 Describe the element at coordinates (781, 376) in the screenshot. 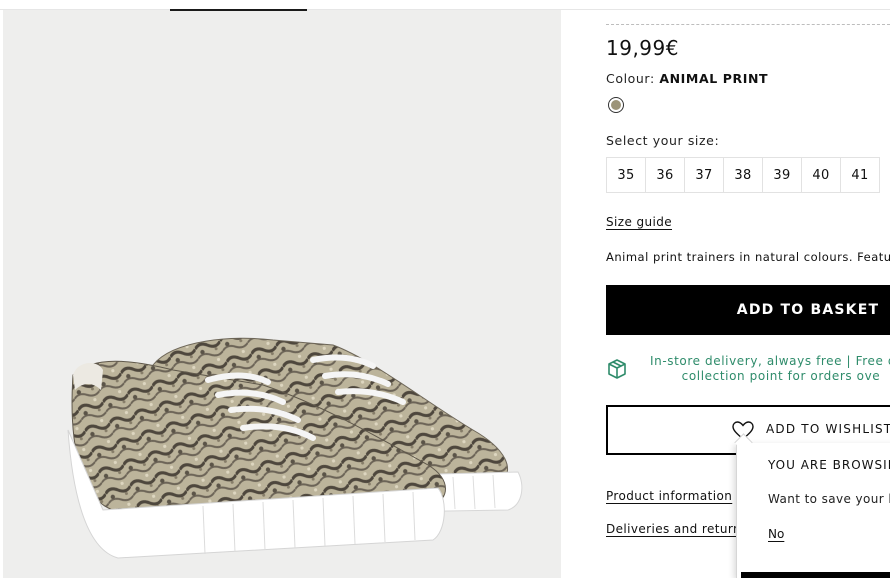

I see `delivery-line-2: collection point for orders ove` at that location.